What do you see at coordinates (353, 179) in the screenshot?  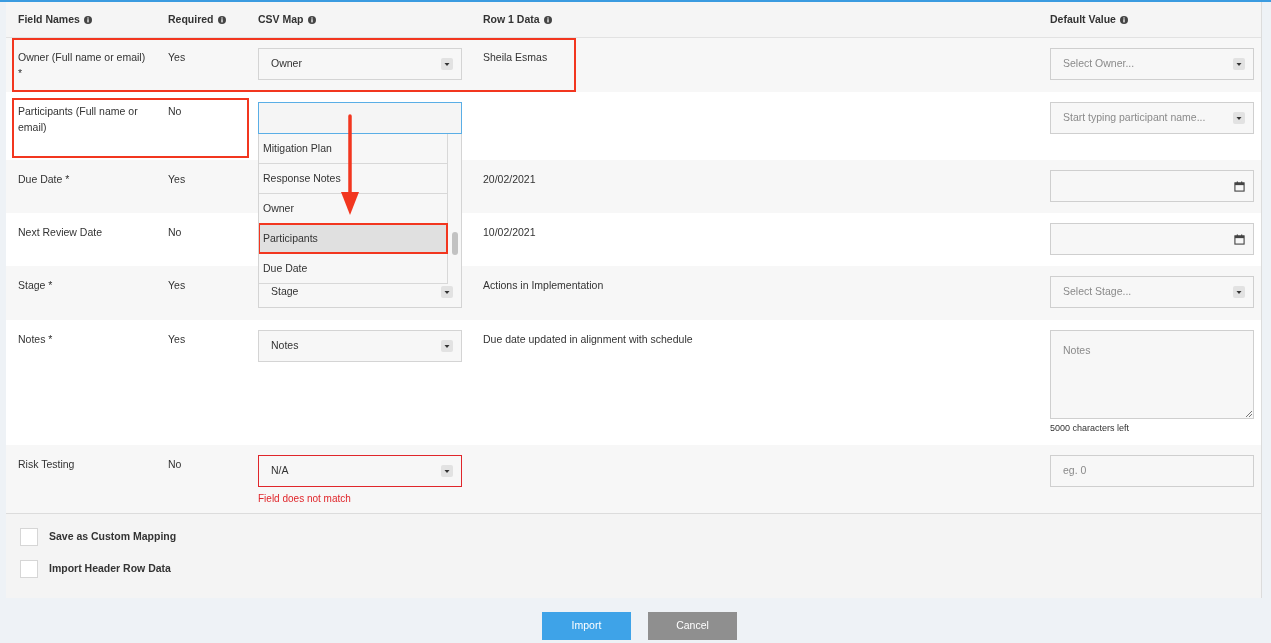 I see `dropdown-option: Response Notes` at bounding box center [353, 179].